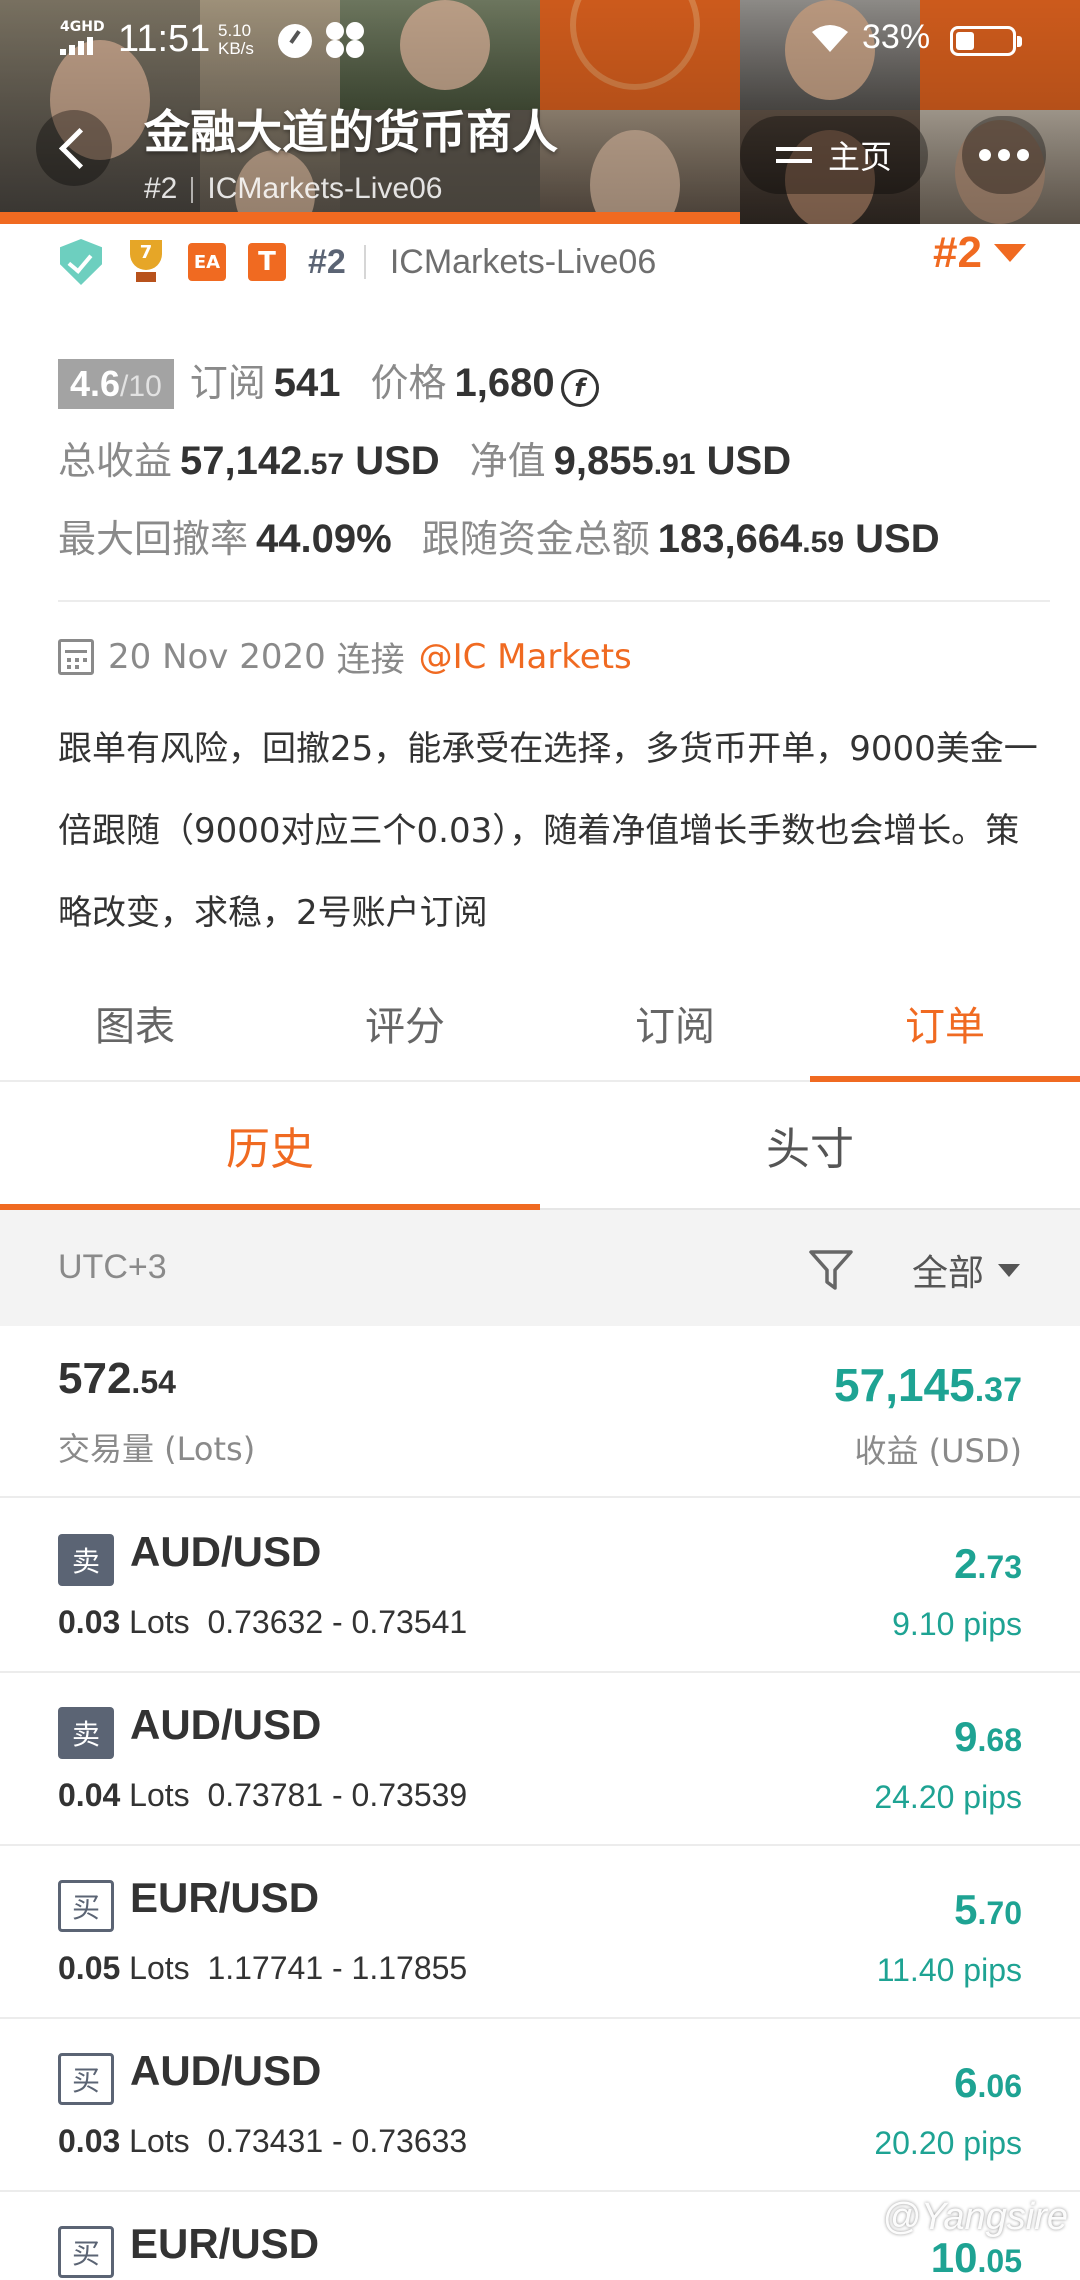  What do you see at coordinates (525, 657) in the screenshot?
I see `broker-link: @IC Markets` at bounding box center [525, 657].